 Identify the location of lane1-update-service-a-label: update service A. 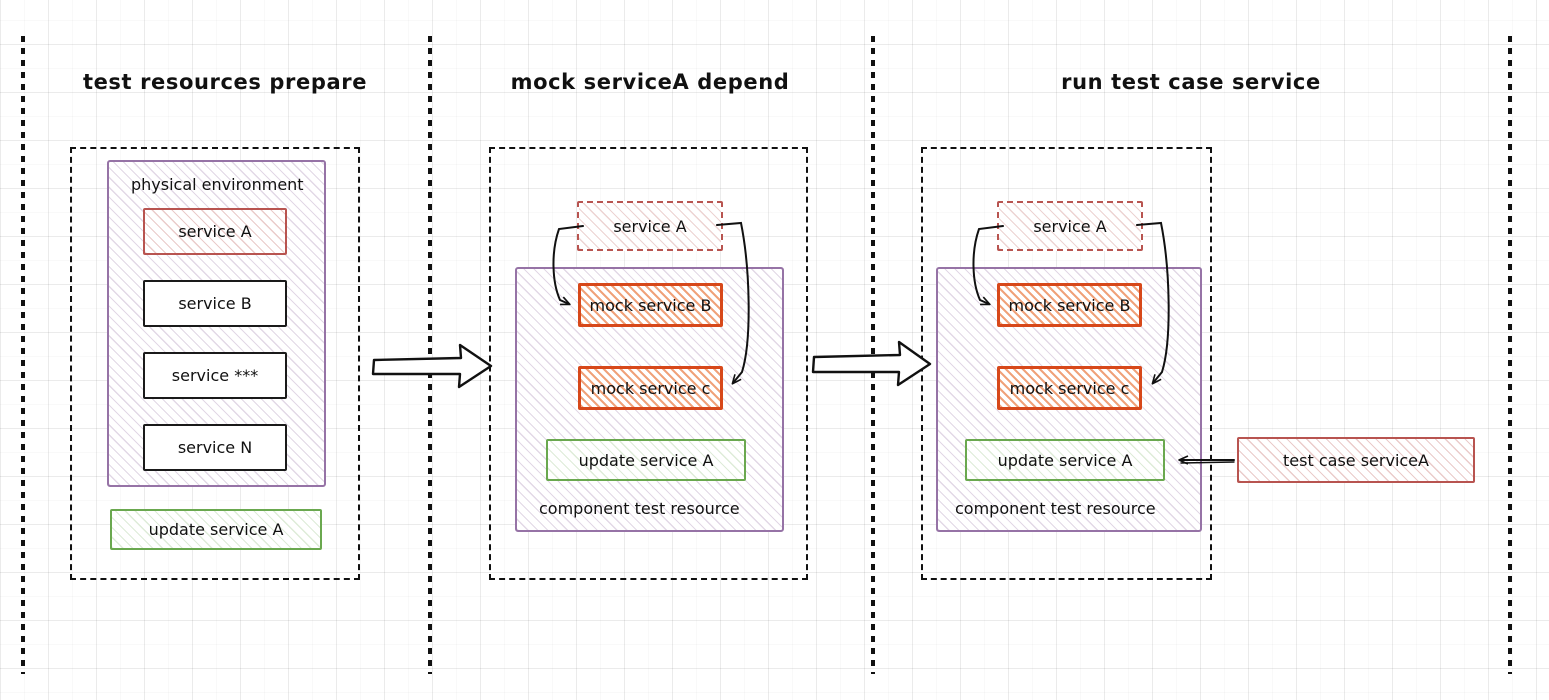
(216, 529).